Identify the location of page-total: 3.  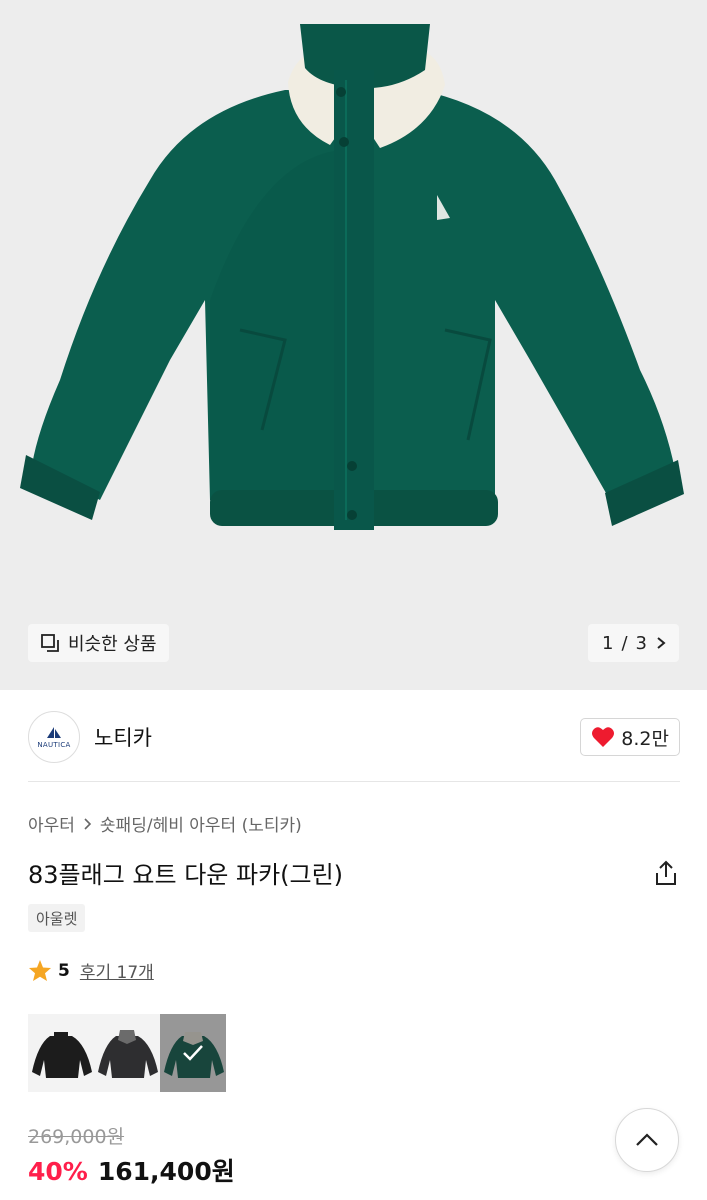
(641, 643).